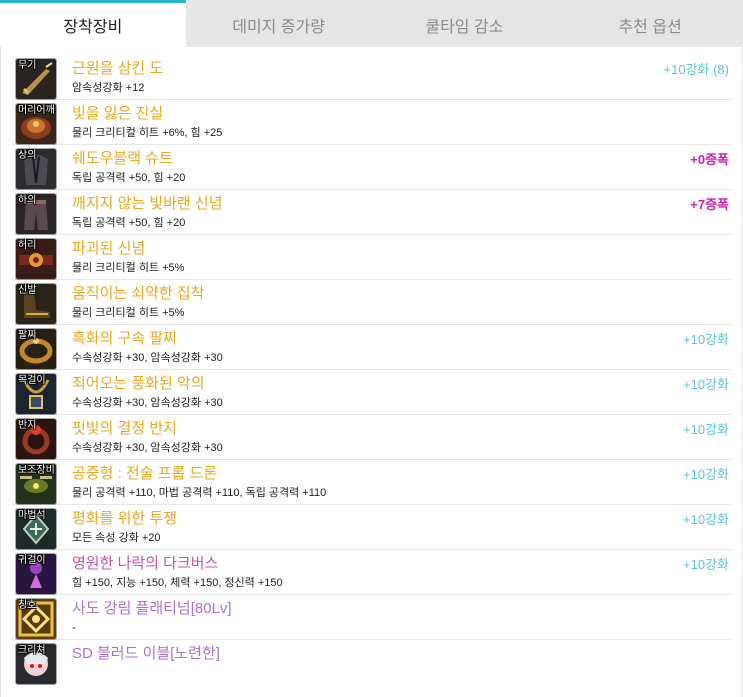 The width and height of the screenshot is (743, 697). Describe the element at coordinates (36, 214) in the screenshot. I see `pants-armor-icon: 하의` at that location.